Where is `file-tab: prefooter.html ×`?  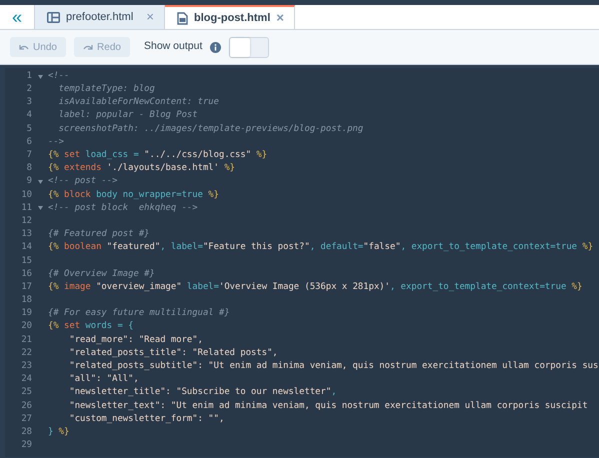
file-tab: prefooter.html × is located at coordinates (100, 17).